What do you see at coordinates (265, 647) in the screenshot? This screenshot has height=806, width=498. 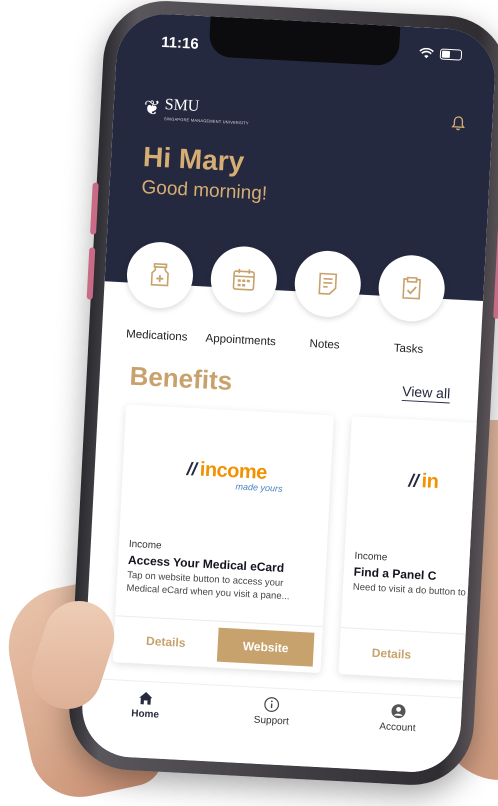 I see `website-button: Website` at bounding box center [265, 647].